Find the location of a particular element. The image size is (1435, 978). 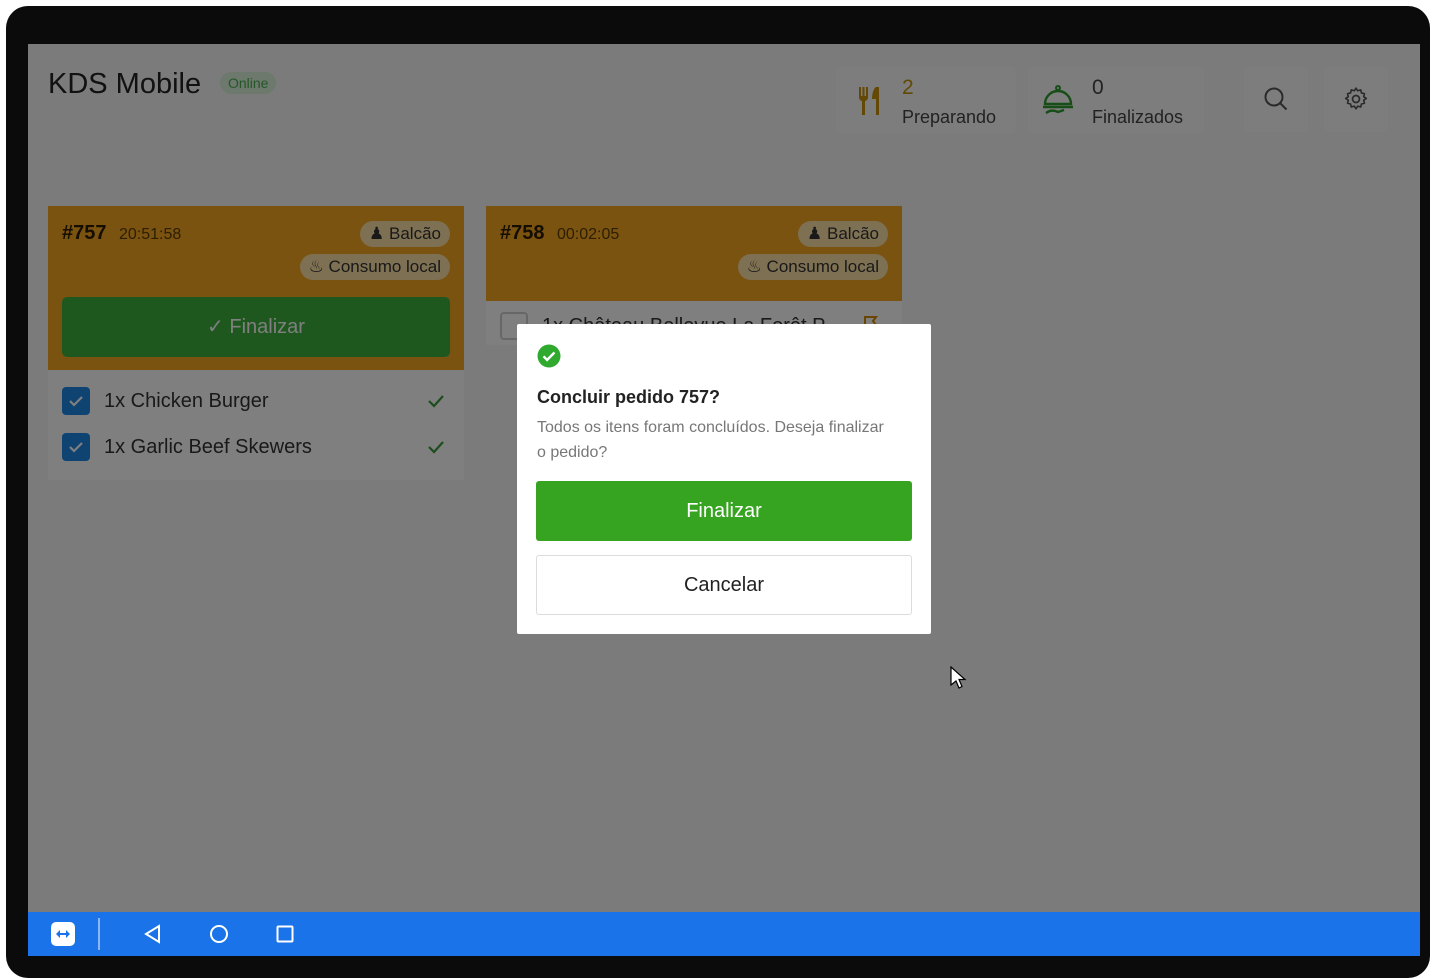

home-circle-icon is located at coordinates (219, 934).